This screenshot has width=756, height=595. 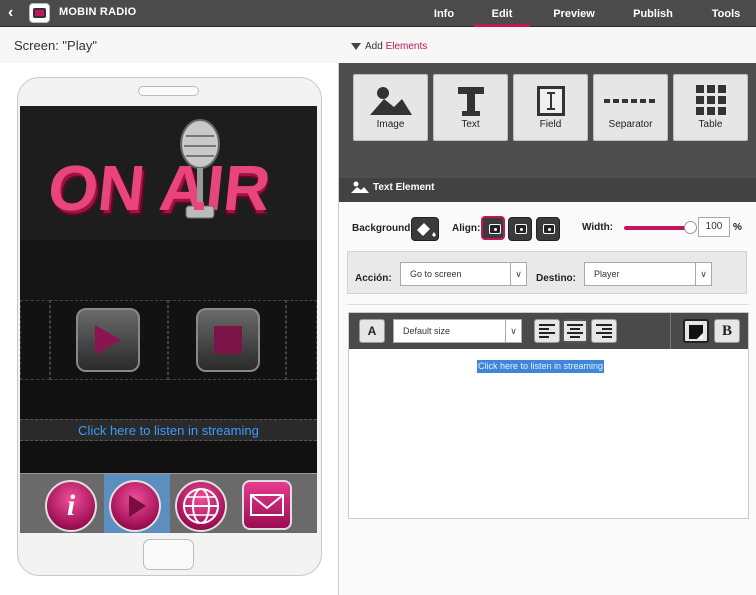 I want to click on editor-toolbar: A Default size ∨ B, so click(x=548, y=331).